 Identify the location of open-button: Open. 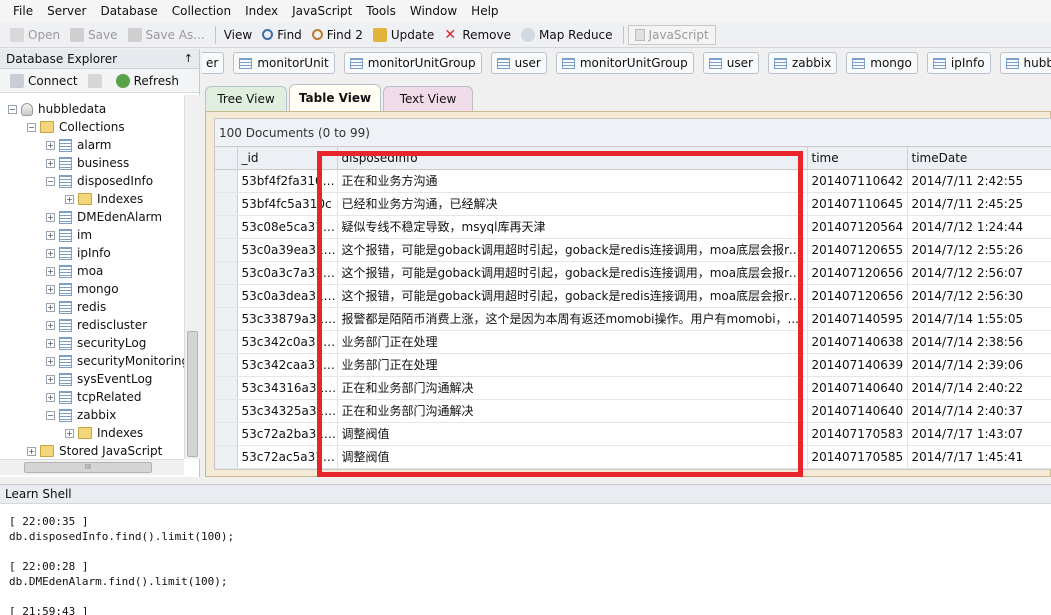
(35, 35).